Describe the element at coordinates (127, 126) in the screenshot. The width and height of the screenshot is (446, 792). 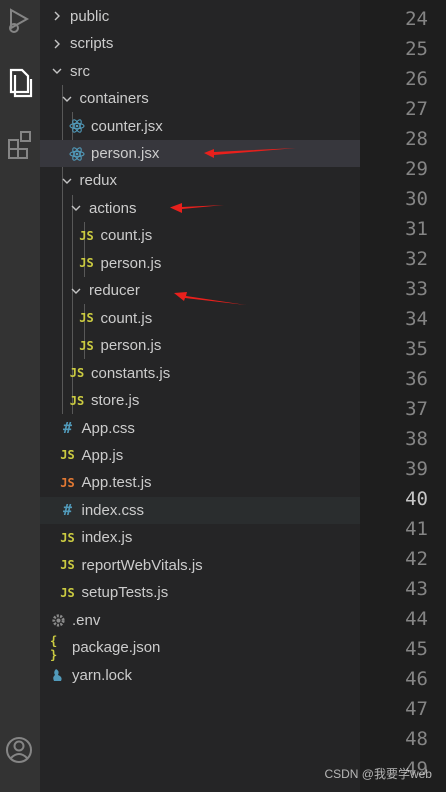
I see `file-label: counter.jsx` at that location.